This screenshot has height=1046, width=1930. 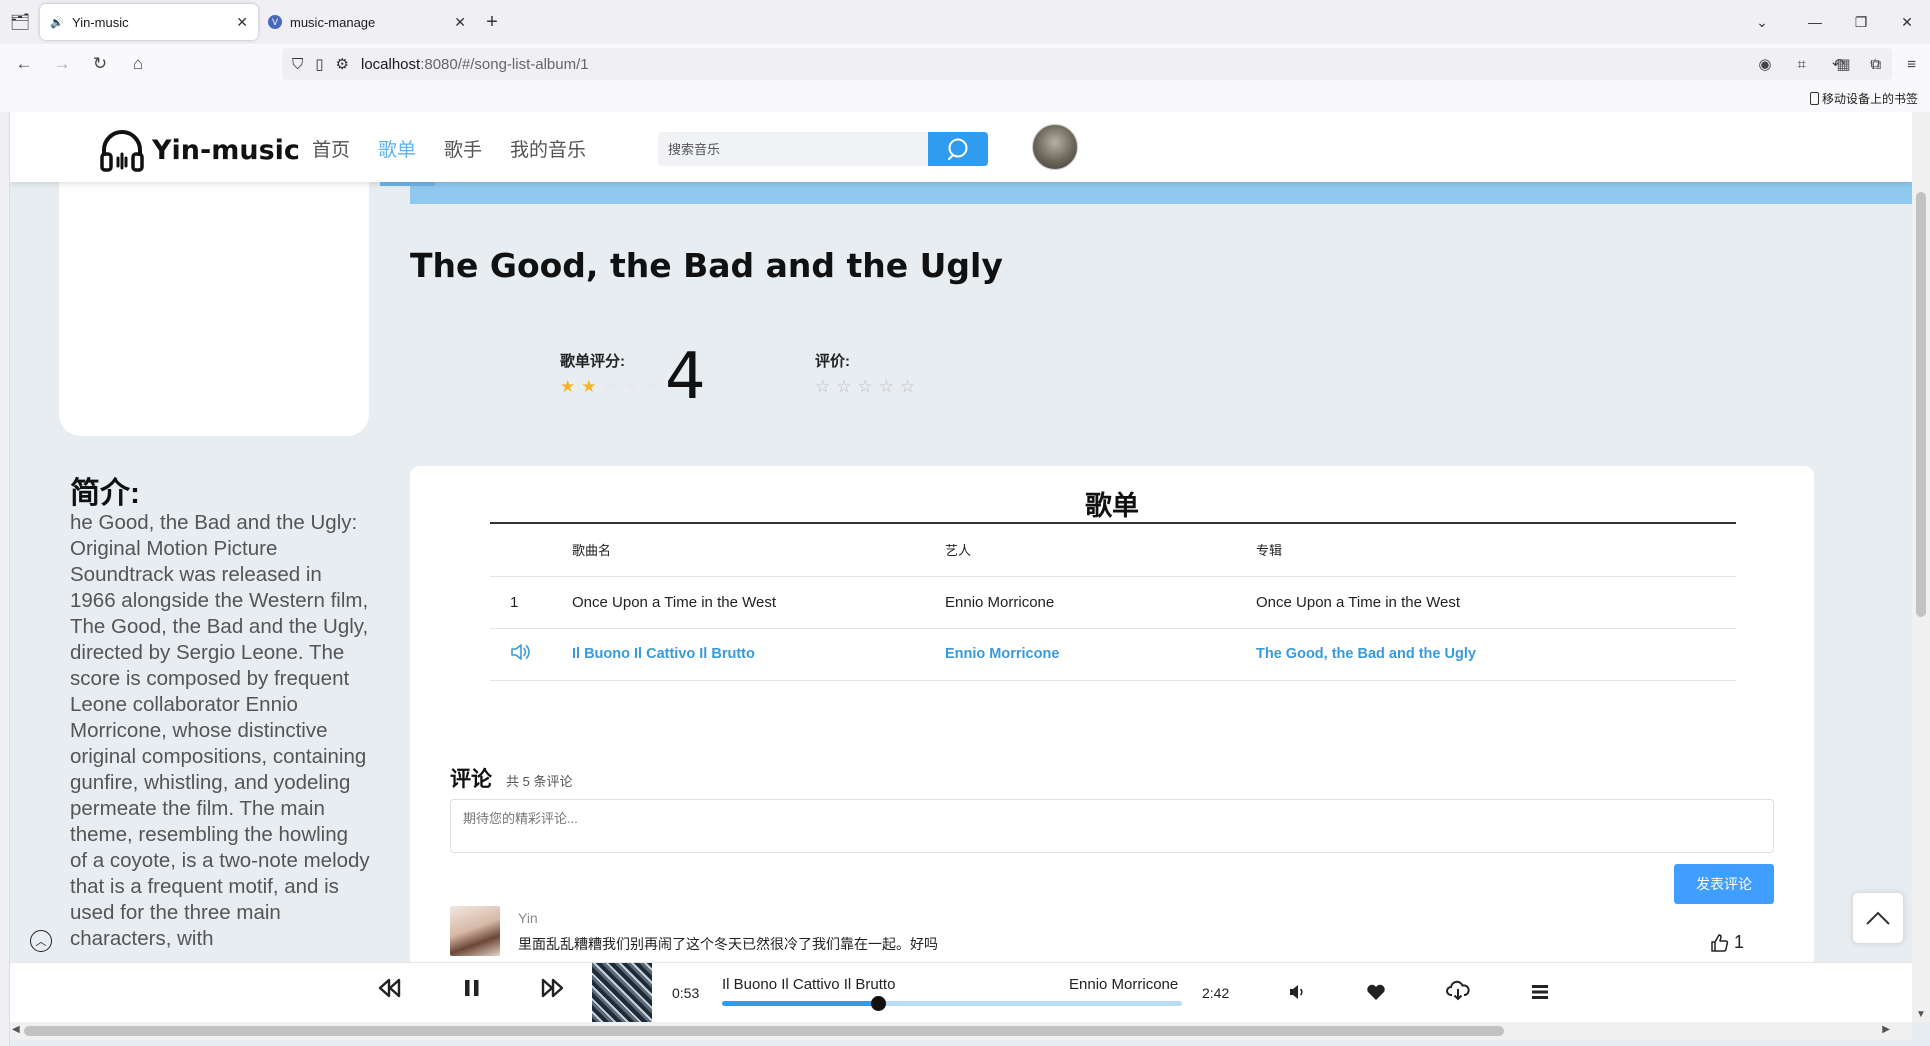 What do you see at coordinates (1907, 22) in the screenshot?
I see `close-window-icon: ✕` at bounding box center [1907, 22].